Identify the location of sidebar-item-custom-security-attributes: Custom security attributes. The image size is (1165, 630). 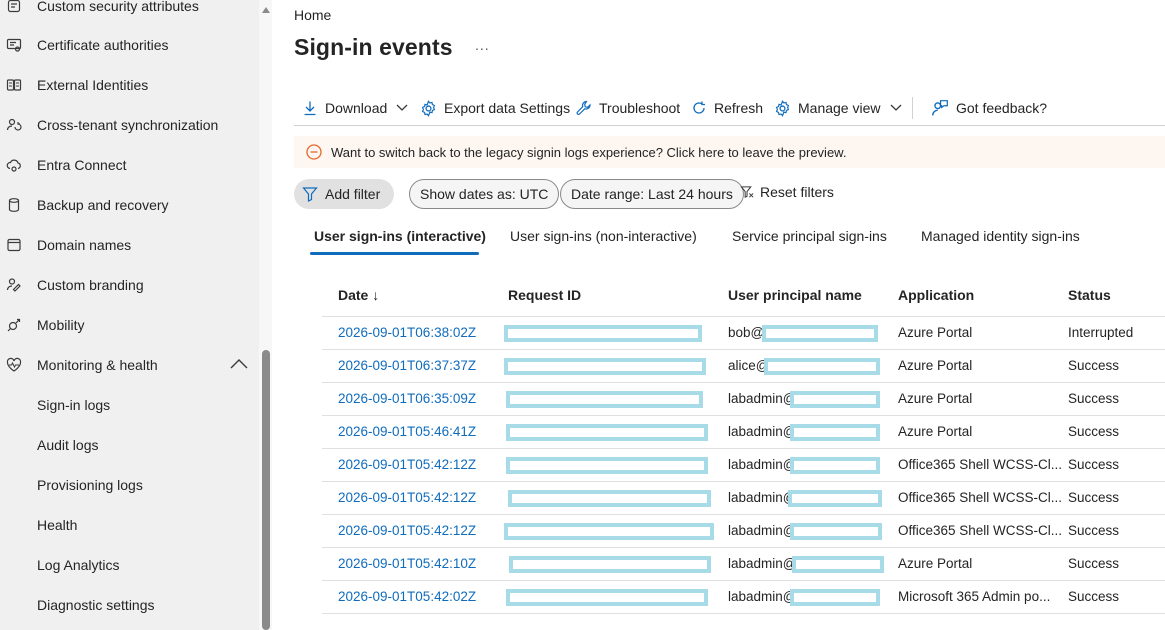
(129, 13).